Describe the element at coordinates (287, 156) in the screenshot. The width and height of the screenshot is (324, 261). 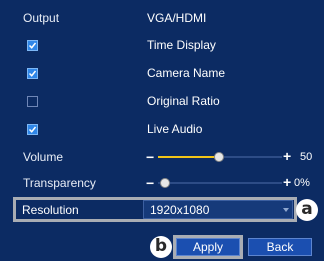
I see `volume-plus-button: +` at that location.